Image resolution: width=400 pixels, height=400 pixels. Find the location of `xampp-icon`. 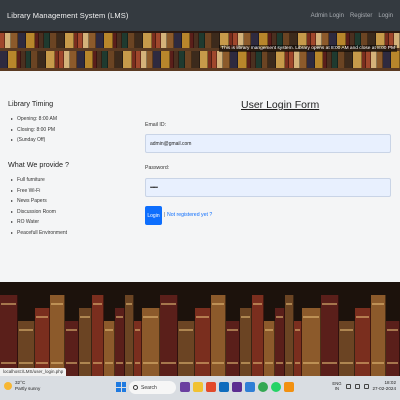

xampp-icon is located at coordinates (289, 387).